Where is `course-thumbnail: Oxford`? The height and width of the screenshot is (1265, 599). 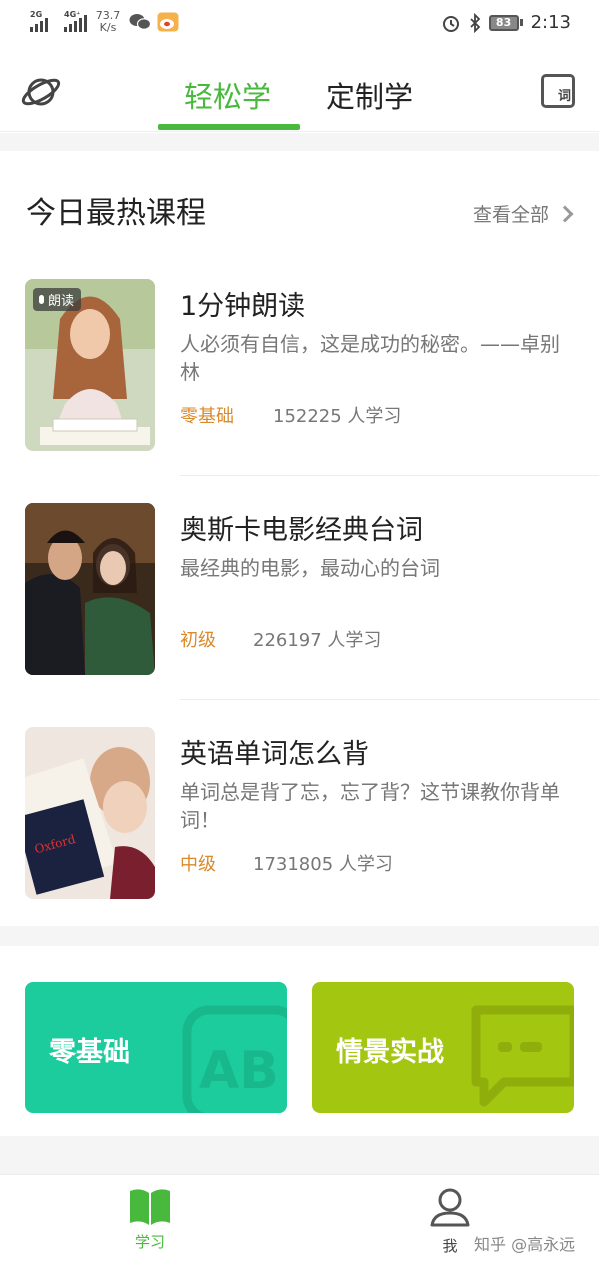 course-thumbnail: Oxford is located at coordinates (90, 813).